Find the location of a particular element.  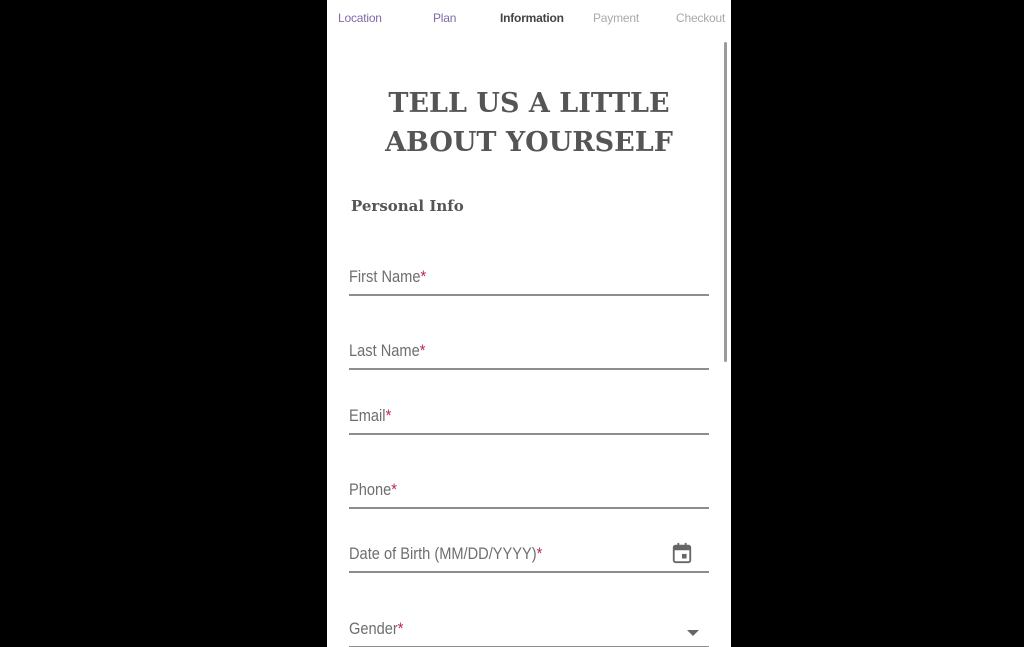

page-title-line-1: TELL US A LITTLE is located at coordinates (529, 103).